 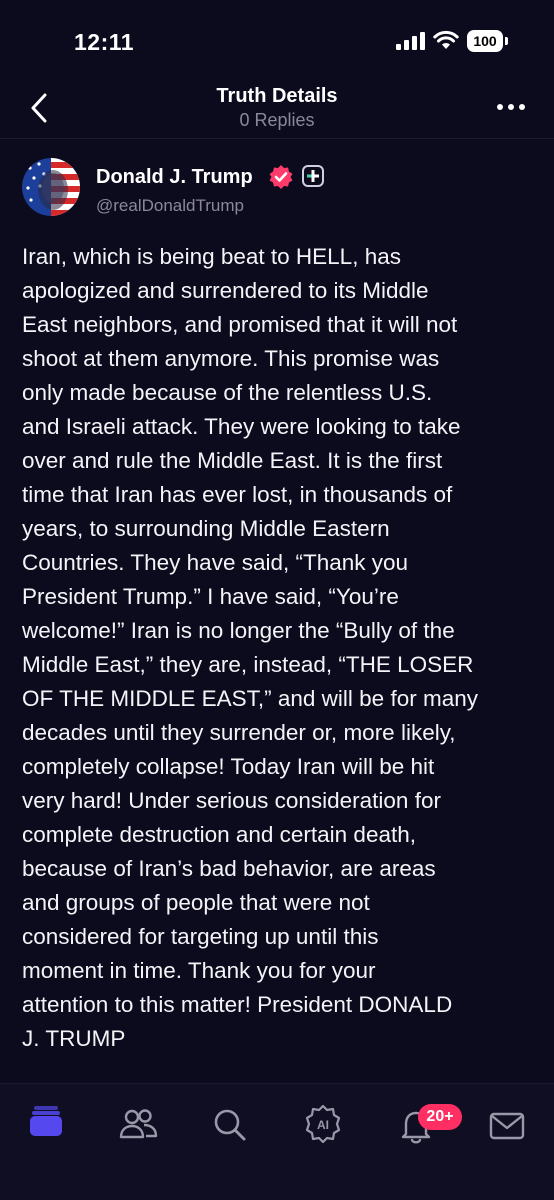 What do you see at coordinates (170, 206) in the screenshot?
I see `author-handle: @realDonaldTrump` at bounding box center [170, 206].